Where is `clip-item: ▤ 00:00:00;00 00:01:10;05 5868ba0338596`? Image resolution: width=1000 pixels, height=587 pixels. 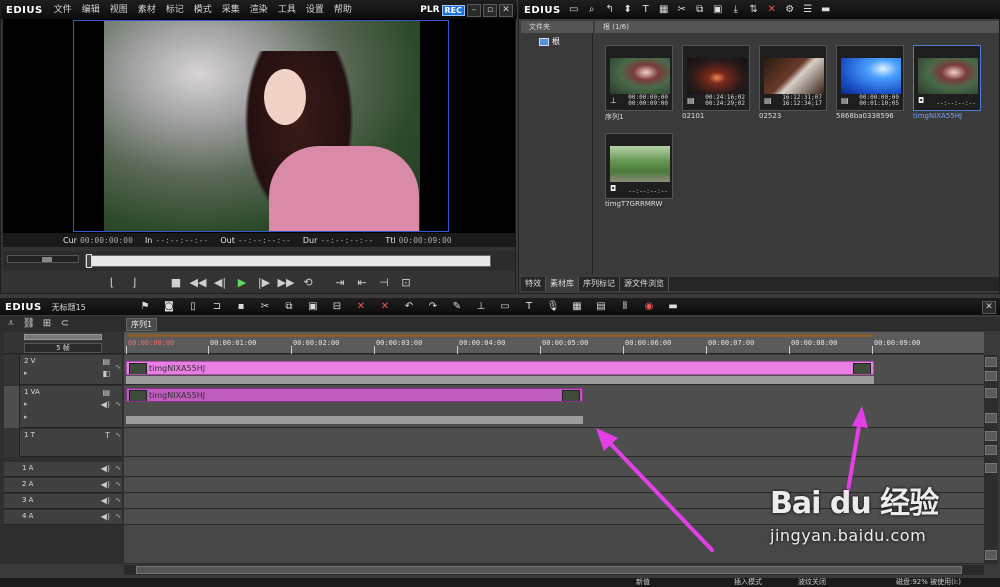 clip-item: ▤ 00:00:00;00 00:01:10;05 5868ba0338596 is located at coordinates (870, 85).